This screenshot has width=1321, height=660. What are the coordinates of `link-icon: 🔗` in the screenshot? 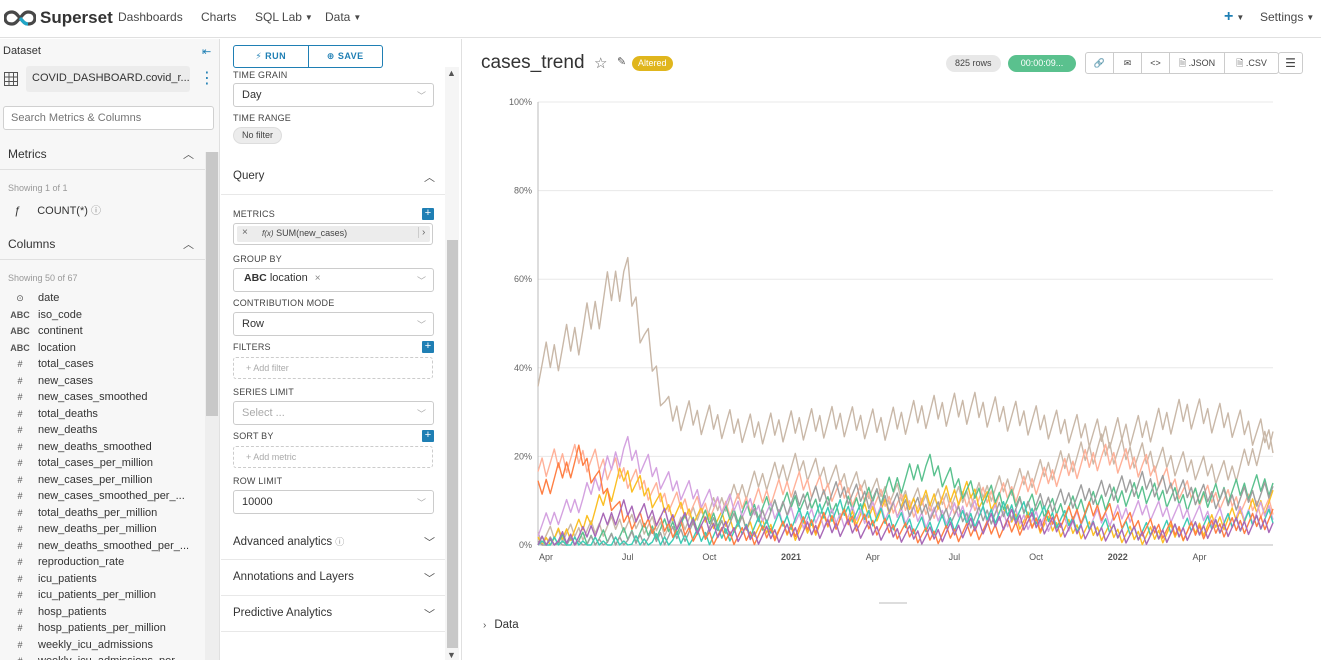 It's located at (1100, 63).